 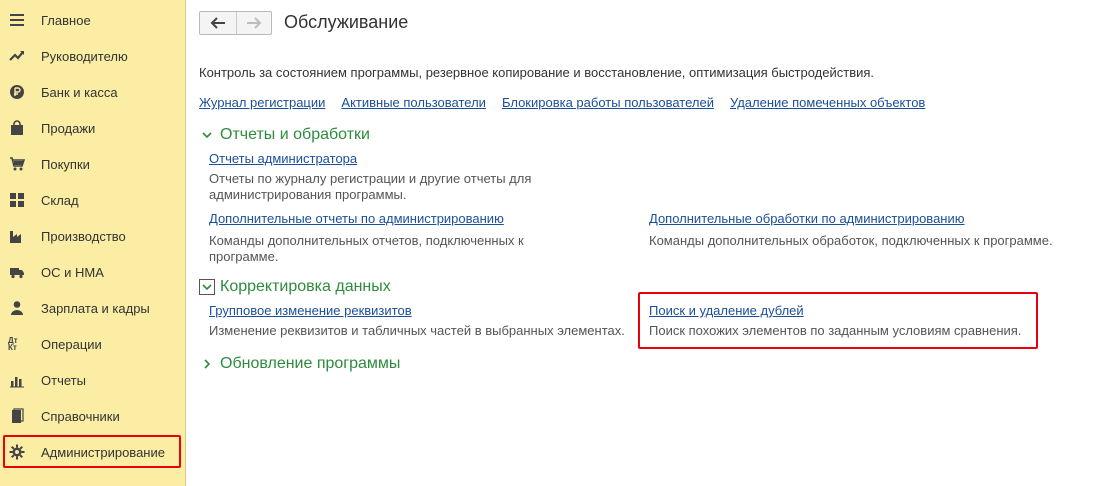 I want to click on forward-button, so click(x=253, y=23).